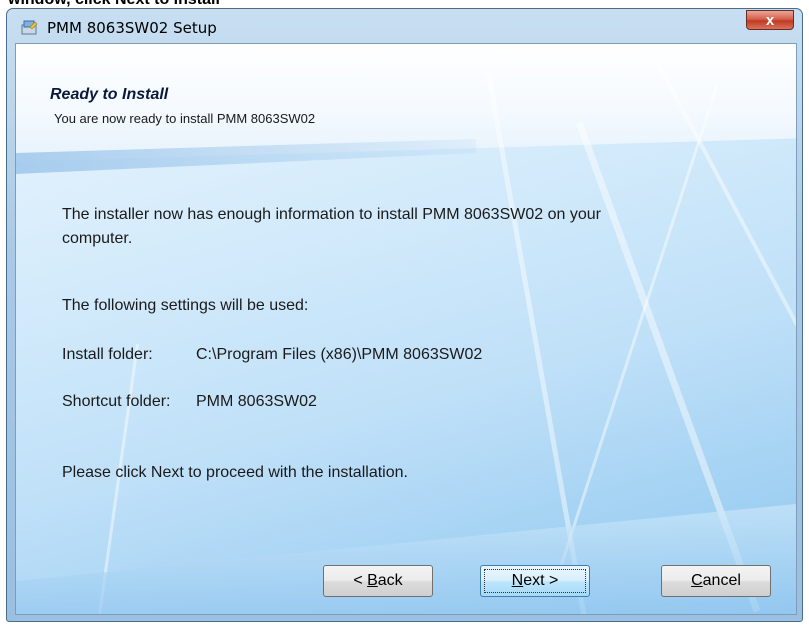 The width and height of the screenshot is (809, 628). Describe the element at coordinates (256, 401) in the screenshot. I see `shortcut-folder-value: PMM 8063SW02` at that location.